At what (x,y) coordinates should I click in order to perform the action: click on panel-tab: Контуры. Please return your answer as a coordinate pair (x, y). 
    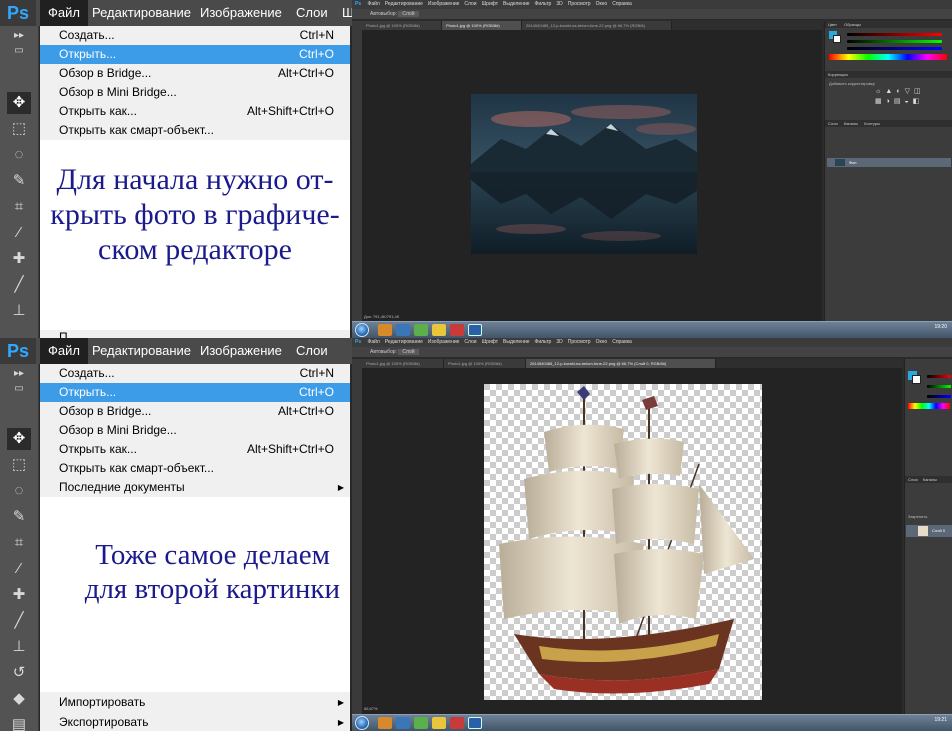
    Looking at the image, I should click on (872, 123).